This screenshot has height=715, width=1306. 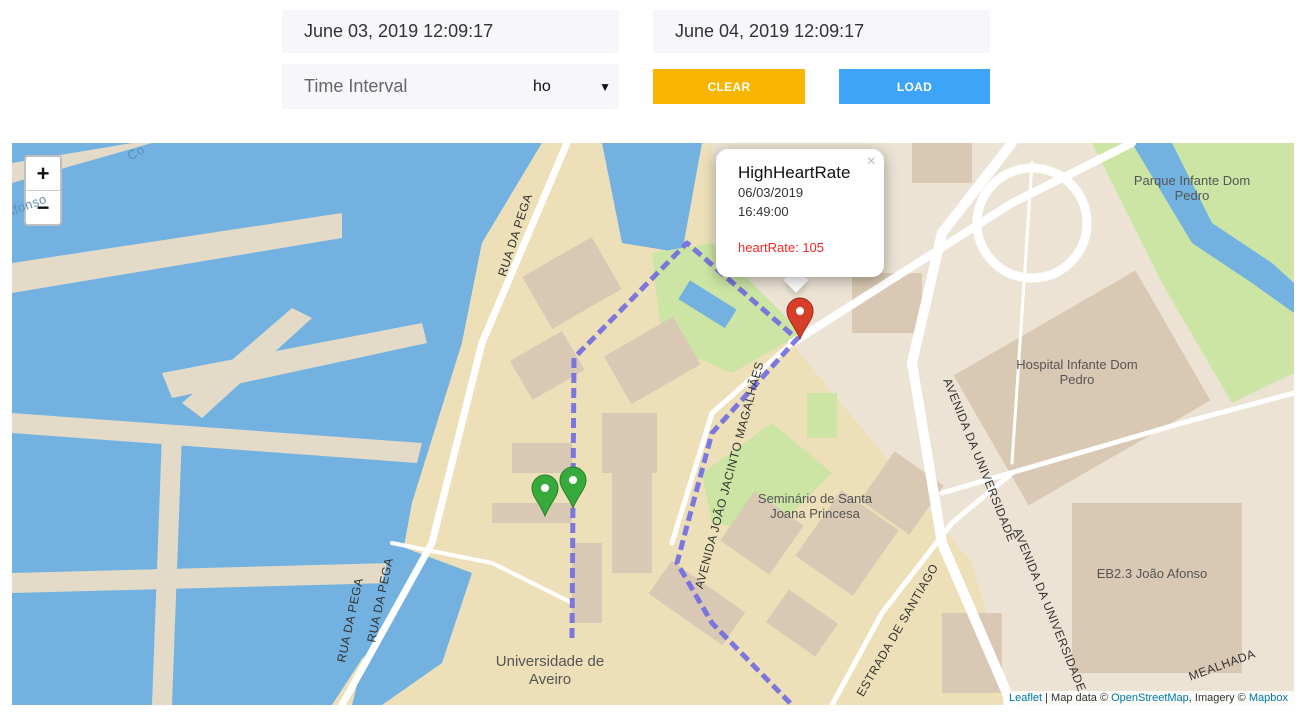 What do you see at coordinates (781, 247) in the screenshot?
I see `popup-heart-rate: heartRate: 105` at bounding box center [781, 247].